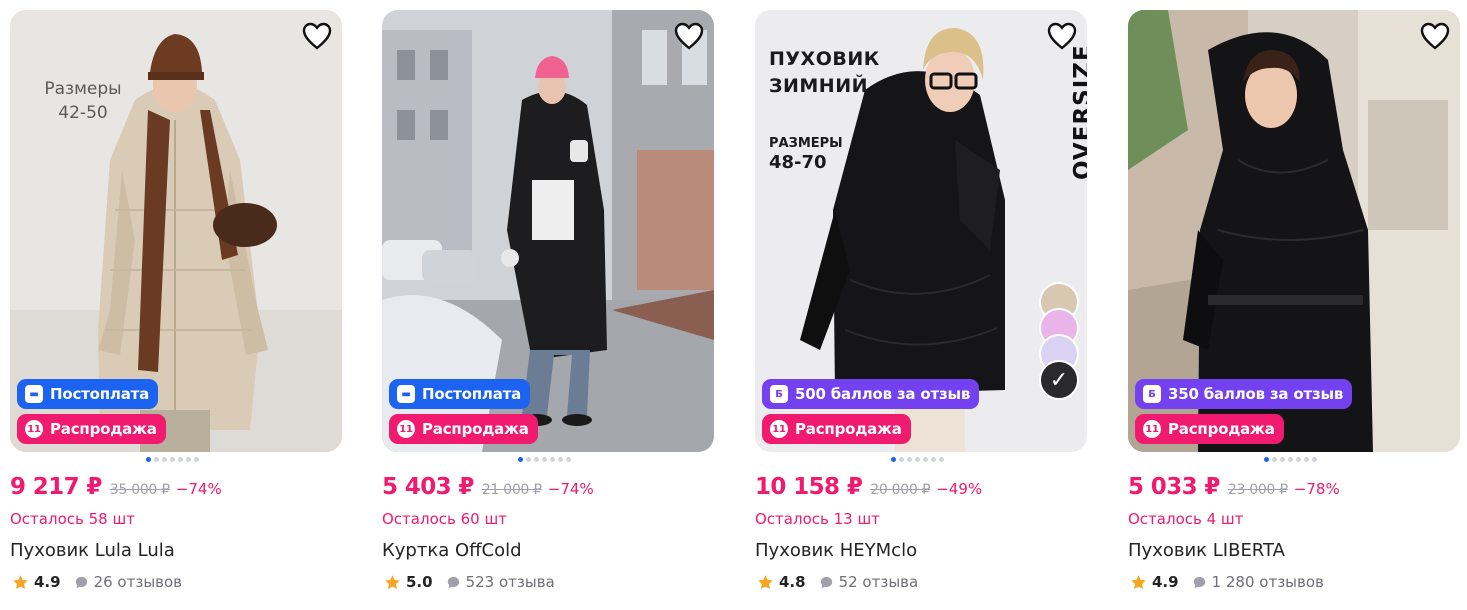  I want to click on rating-row: 4.8 52 отзыва, so click(837, 582).